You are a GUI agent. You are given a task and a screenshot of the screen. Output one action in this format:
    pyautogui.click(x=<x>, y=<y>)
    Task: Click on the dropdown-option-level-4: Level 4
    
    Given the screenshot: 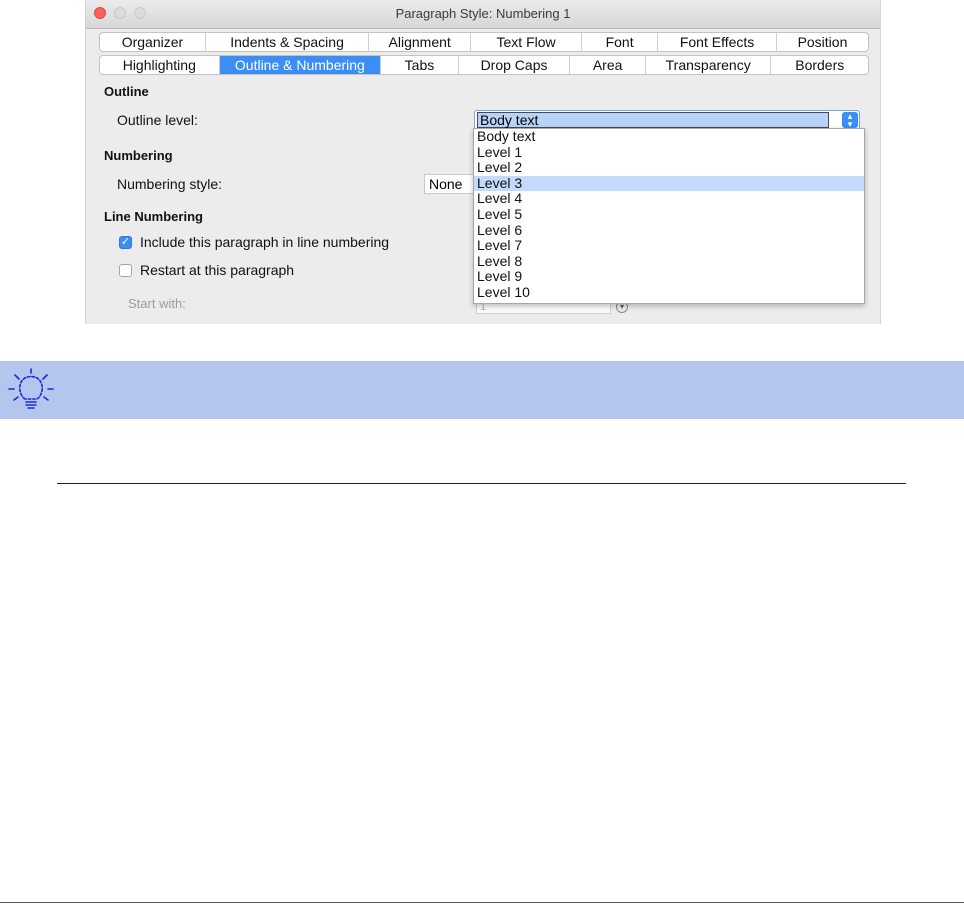 What is the action you would take?
    pyautogui.click(x=669, y=199)
    